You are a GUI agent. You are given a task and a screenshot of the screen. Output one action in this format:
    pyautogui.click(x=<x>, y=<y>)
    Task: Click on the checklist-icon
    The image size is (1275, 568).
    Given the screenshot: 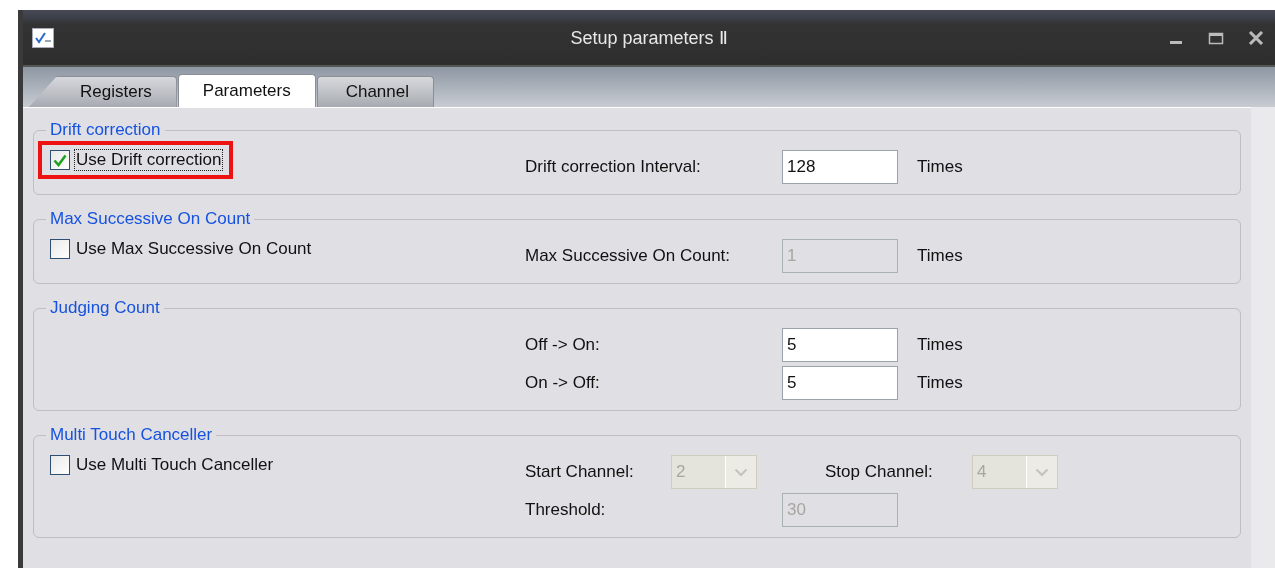 What is the action you would take?
    pyautogui.click(x=43, y=37)
    